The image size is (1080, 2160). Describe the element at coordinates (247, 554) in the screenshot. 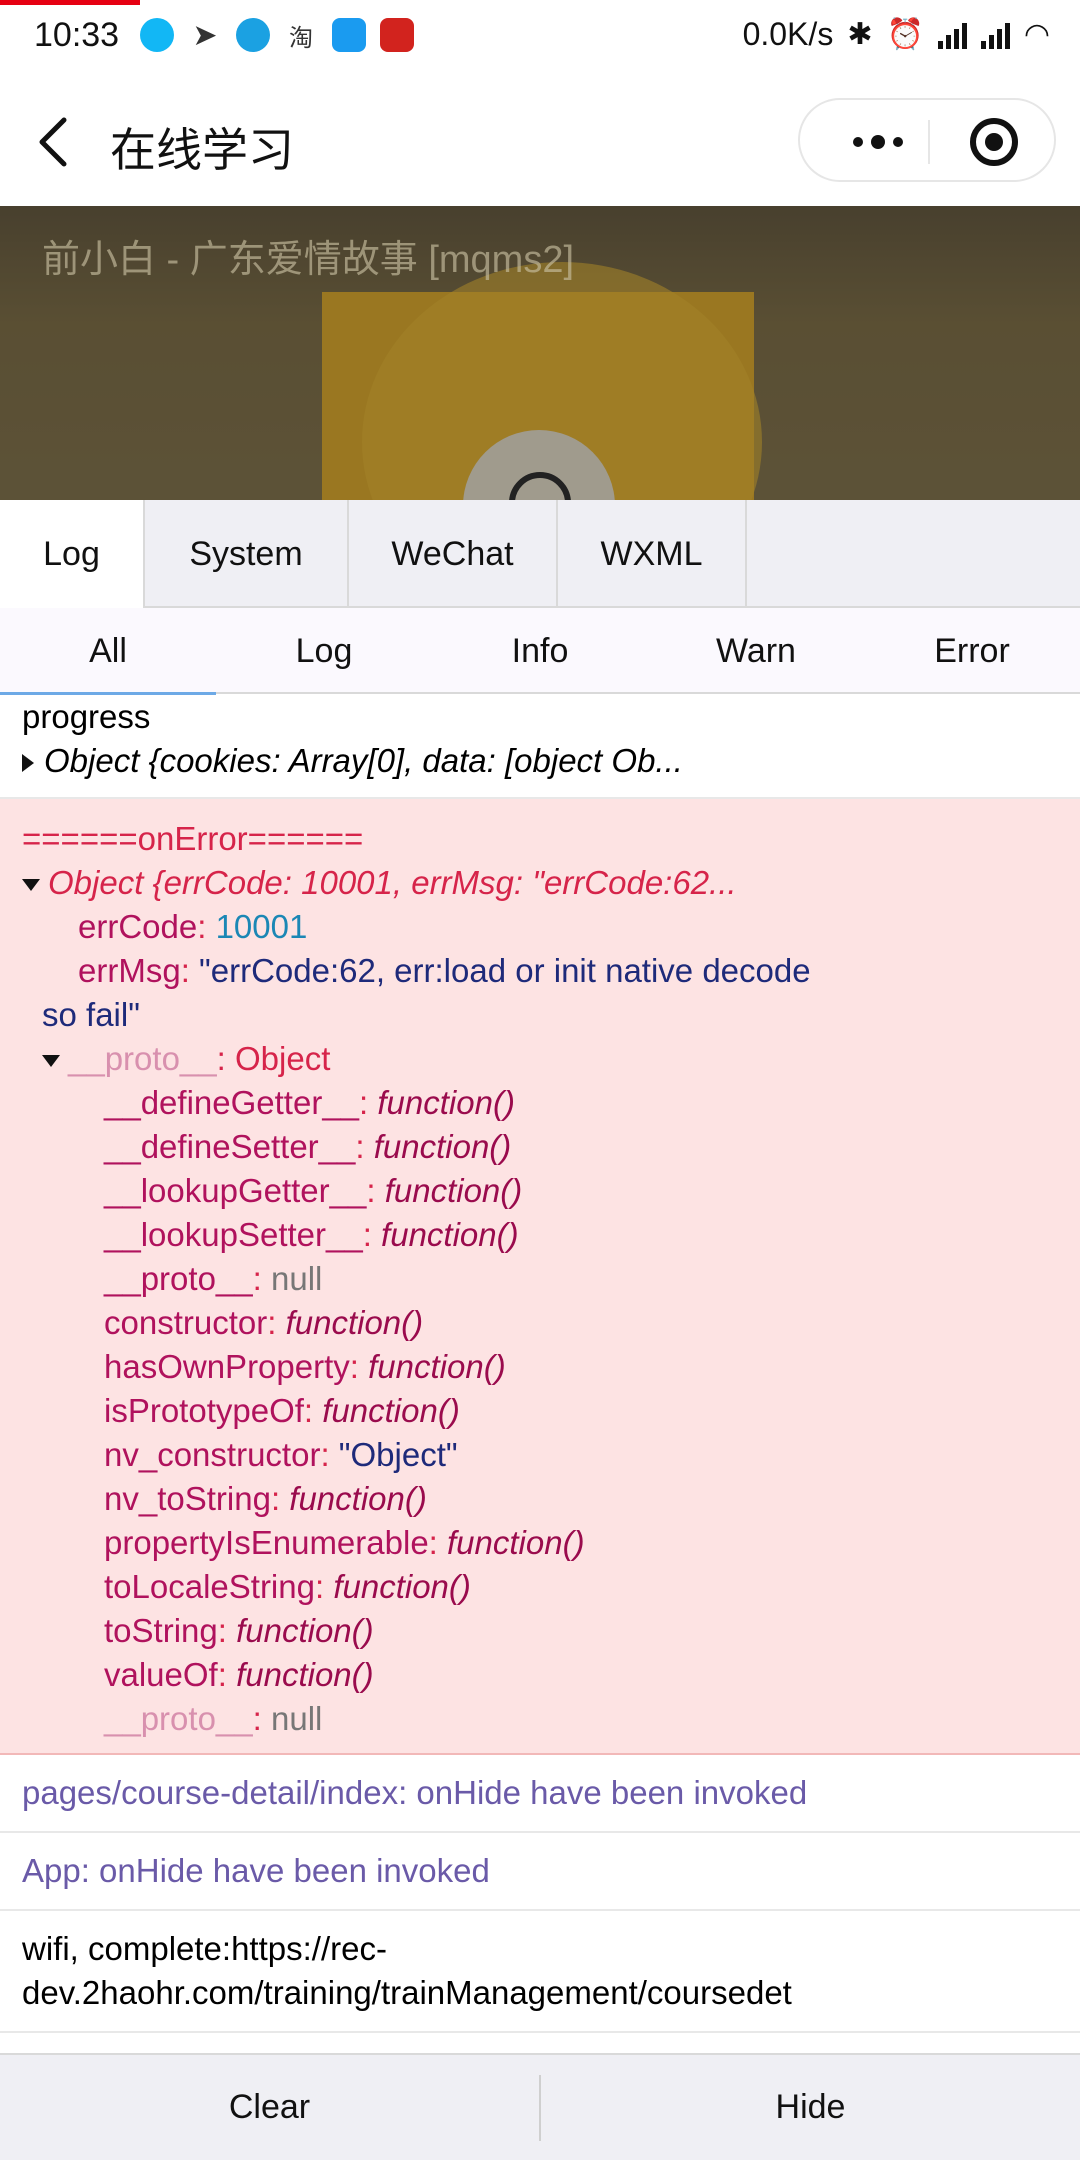

I see `tab-system: System` at that location.